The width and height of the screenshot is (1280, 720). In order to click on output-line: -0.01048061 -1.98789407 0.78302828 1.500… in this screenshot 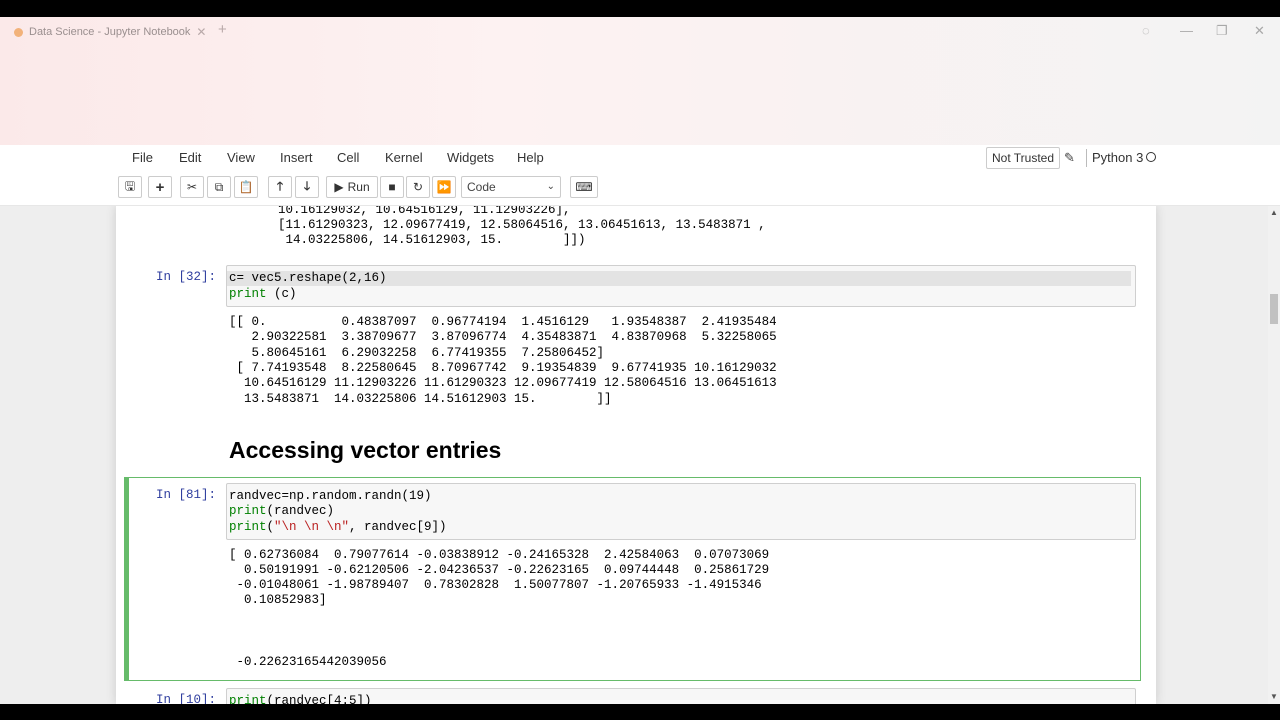, I will do `click(495, 585)`.